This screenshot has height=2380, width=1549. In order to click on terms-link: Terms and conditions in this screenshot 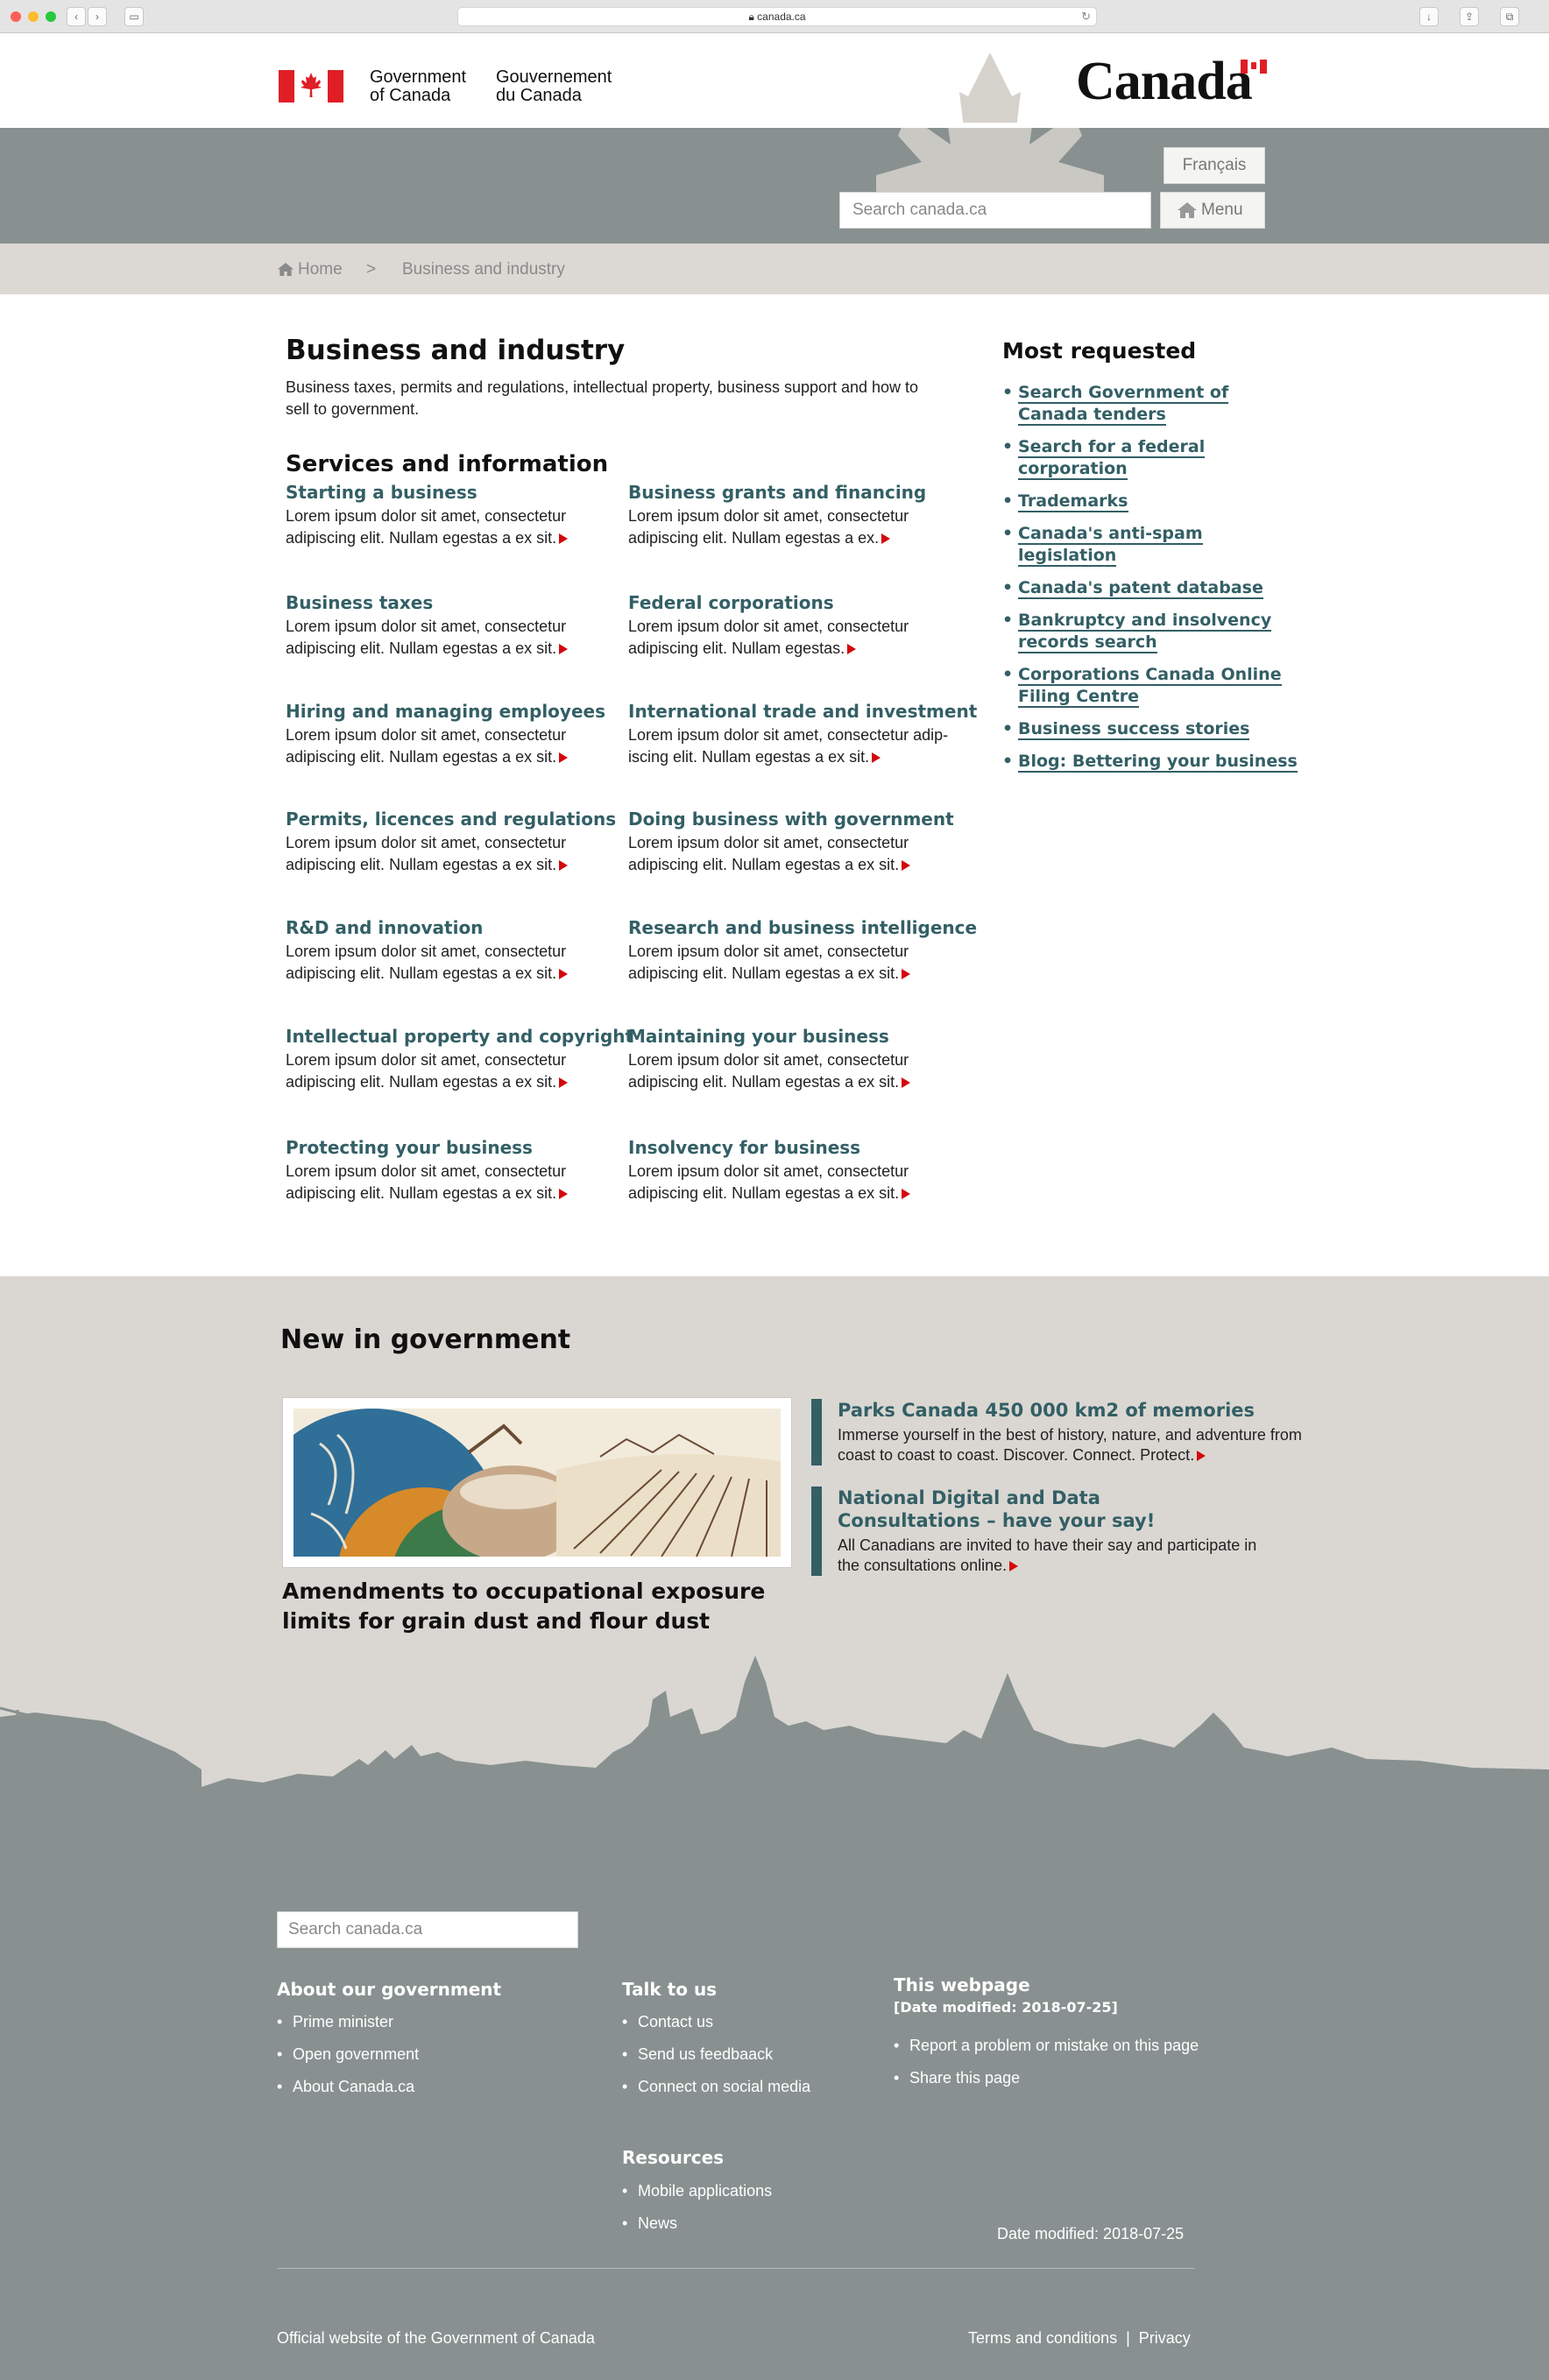, I will do `click(1042, 2338)`.